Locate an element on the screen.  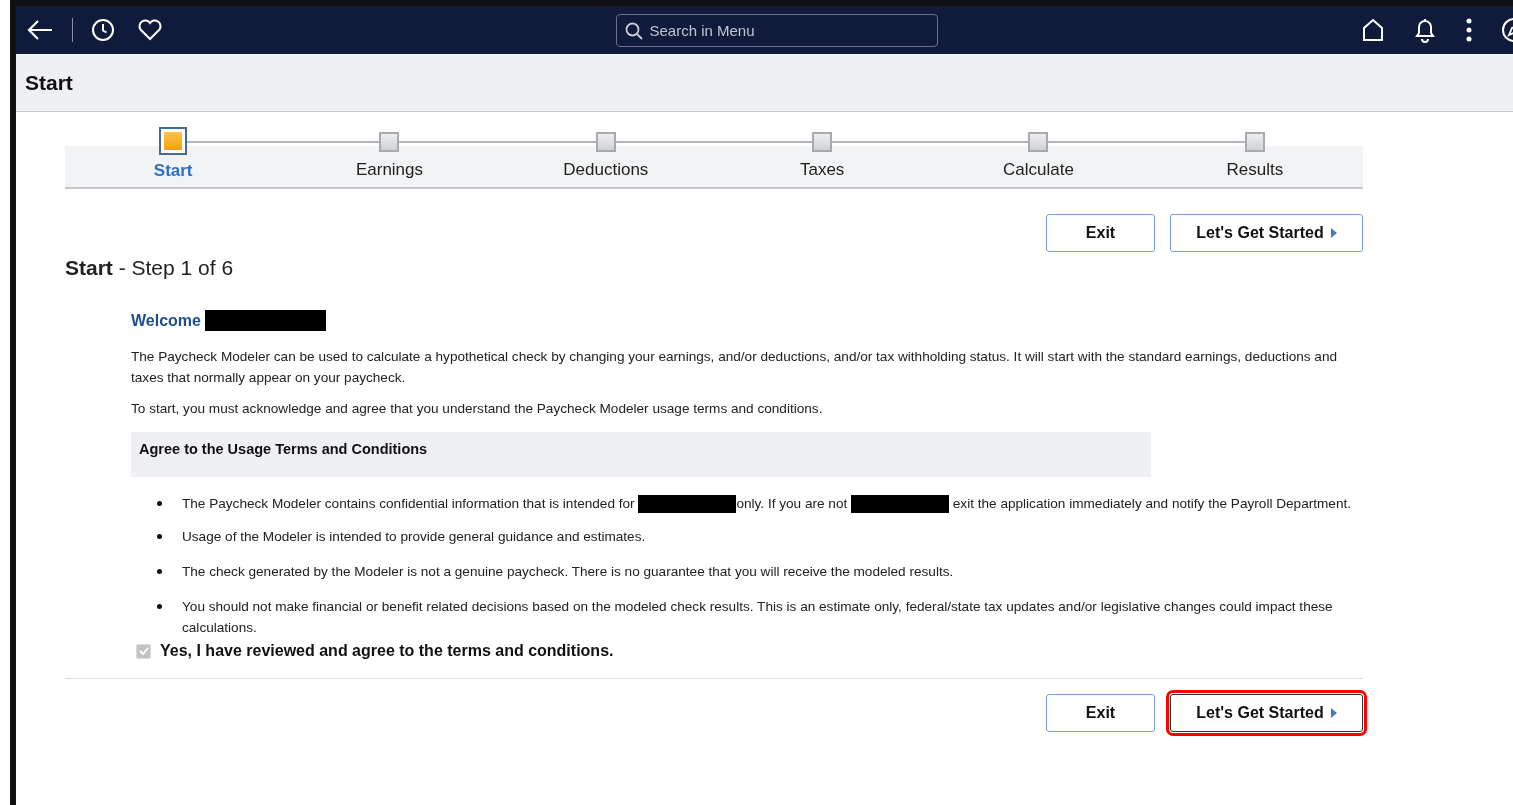
clock-icon is located at coordinates (103, 30).